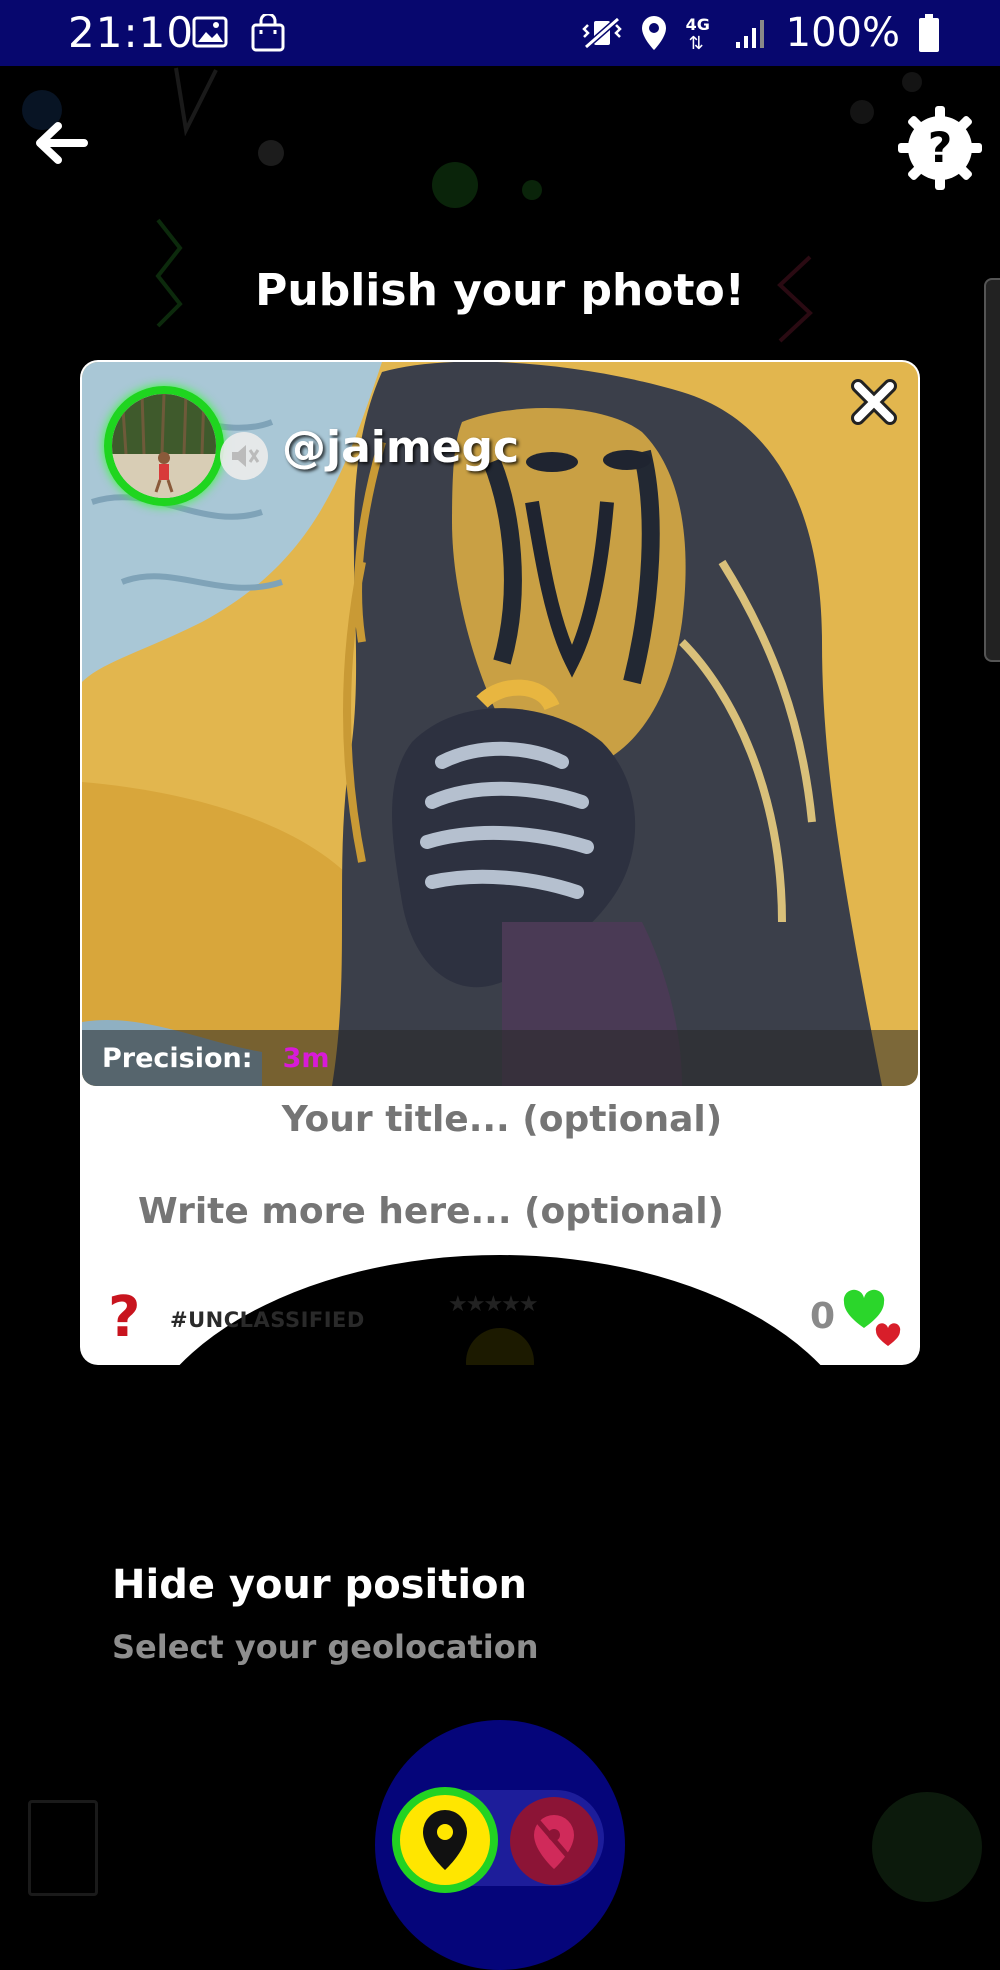 Image resolution: width=1000 pixels, height=1970 pixels. Describe the element at coordinates (196, 101) in the screenshot. I see `background-line` at that location.